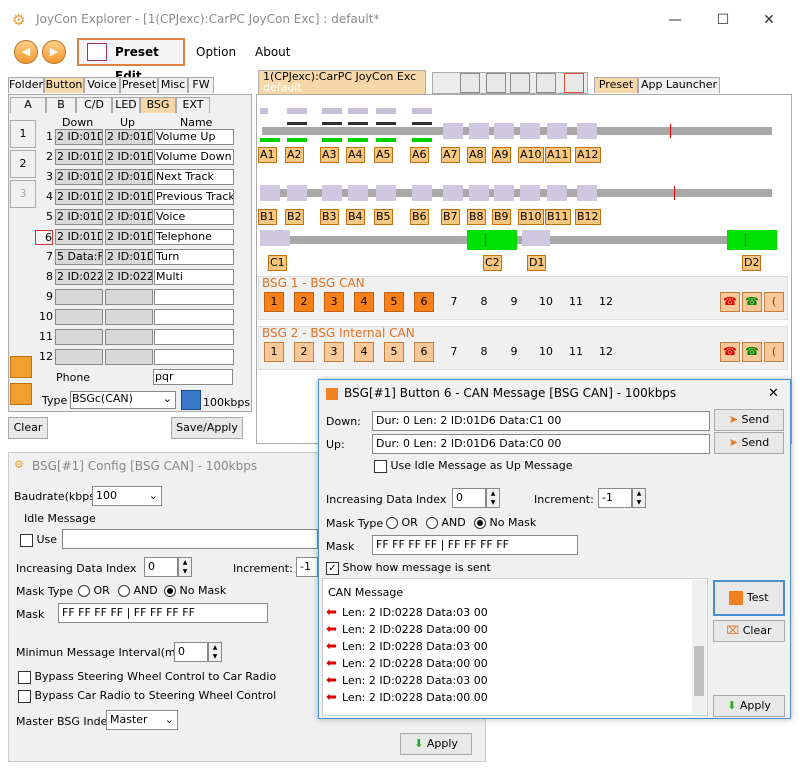 The width and height of the screenshot is (800, 769). What do you see at coordinates (277, 263) in the screenshot?
I see `label-c1: C1` at bounding box center [277, 263].